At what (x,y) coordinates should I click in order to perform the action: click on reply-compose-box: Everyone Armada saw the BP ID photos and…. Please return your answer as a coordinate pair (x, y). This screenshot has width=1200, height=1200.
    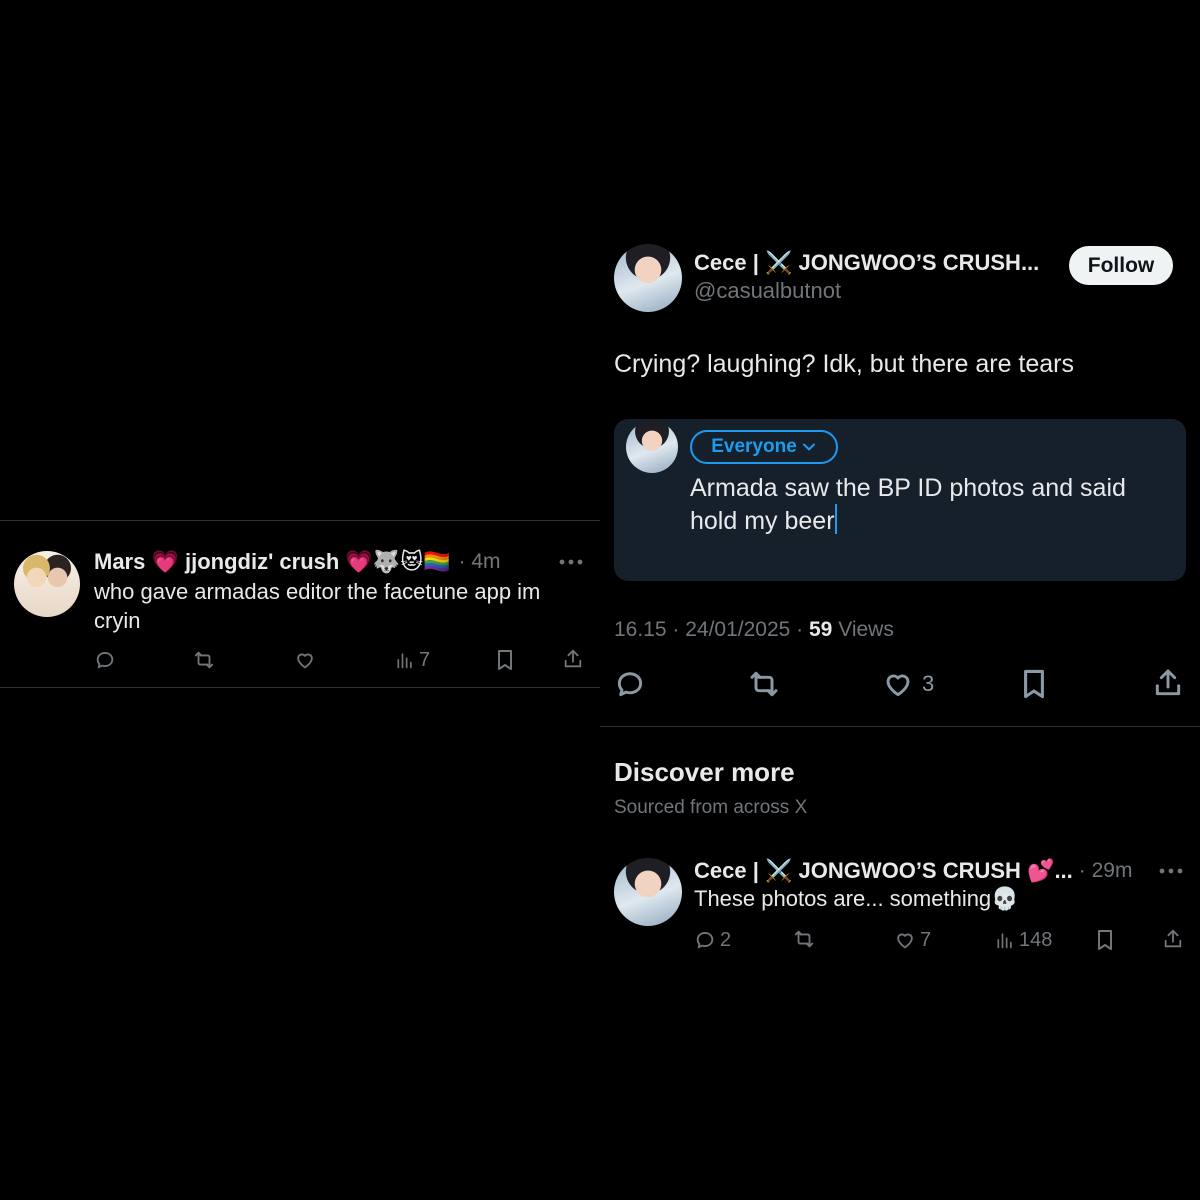
    Looking at the image, I should click on (900, 500).